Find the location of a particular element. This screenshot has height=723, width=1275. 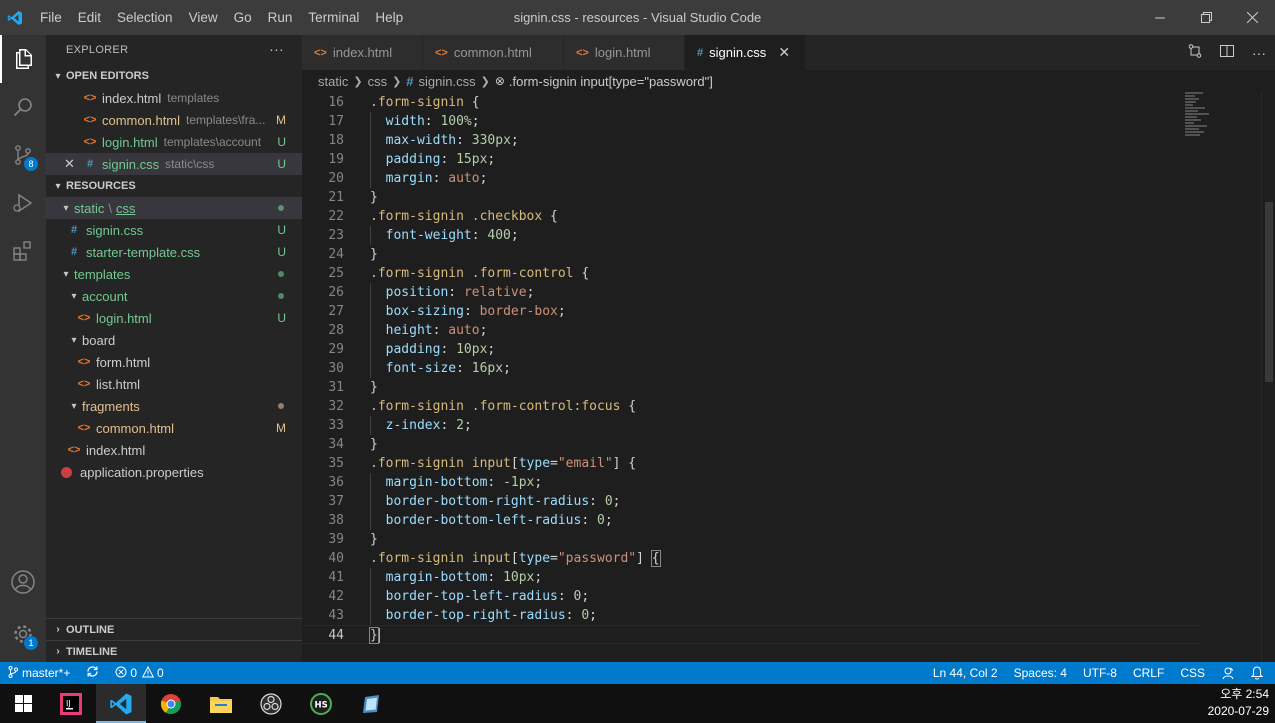

menu-selection: Selection is located at coordinates (145, 17).